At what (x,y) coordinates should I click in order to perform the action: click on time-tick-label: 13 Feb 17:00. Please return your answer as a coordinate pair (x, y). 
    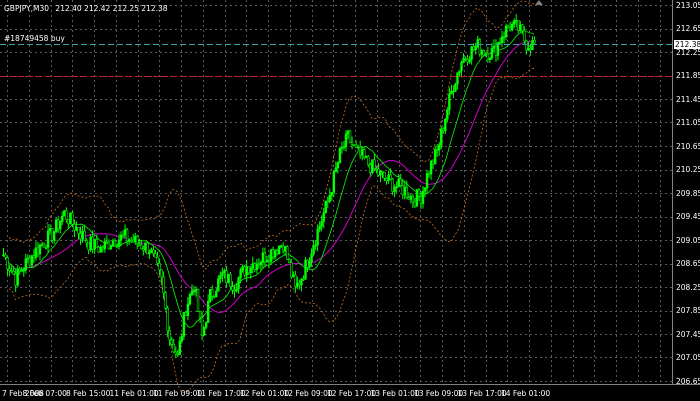
    Looking at the image, I should click on (482, 393).